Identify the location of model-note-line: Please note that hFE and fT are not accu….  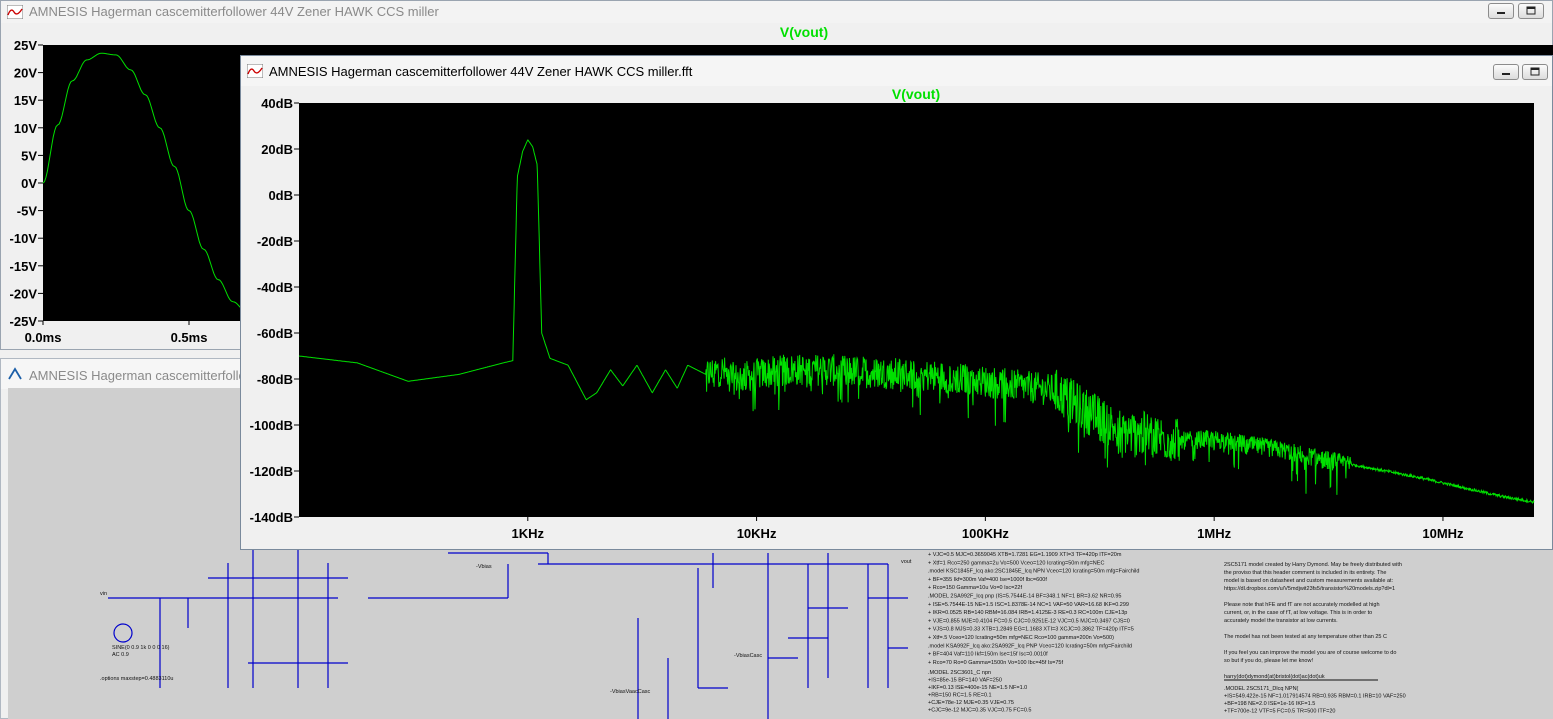
(1302, 605).